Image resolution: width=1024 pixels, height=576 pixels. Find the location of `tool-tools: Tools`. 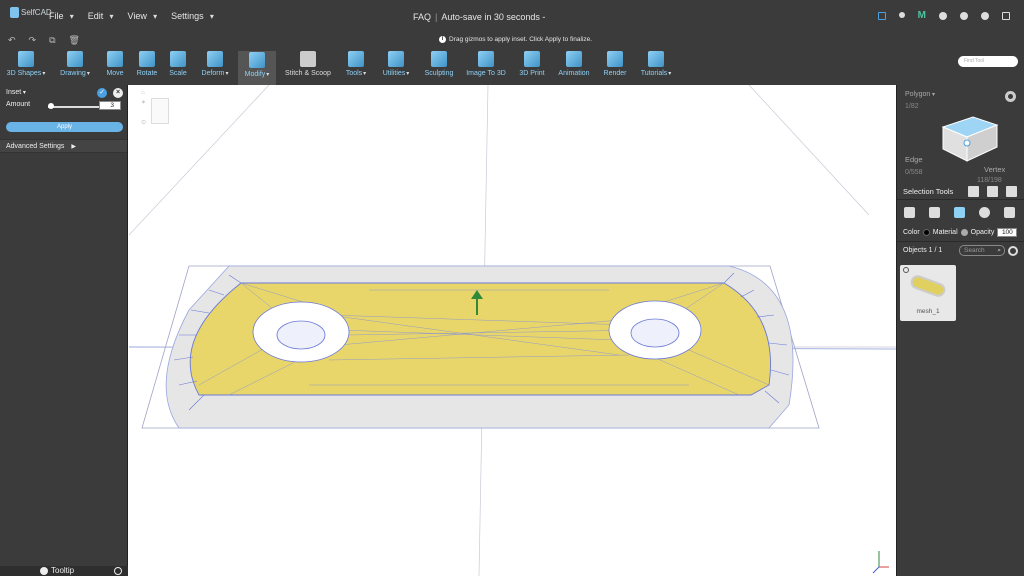

tool-tools: Tools is located at coordinates (356, 64).